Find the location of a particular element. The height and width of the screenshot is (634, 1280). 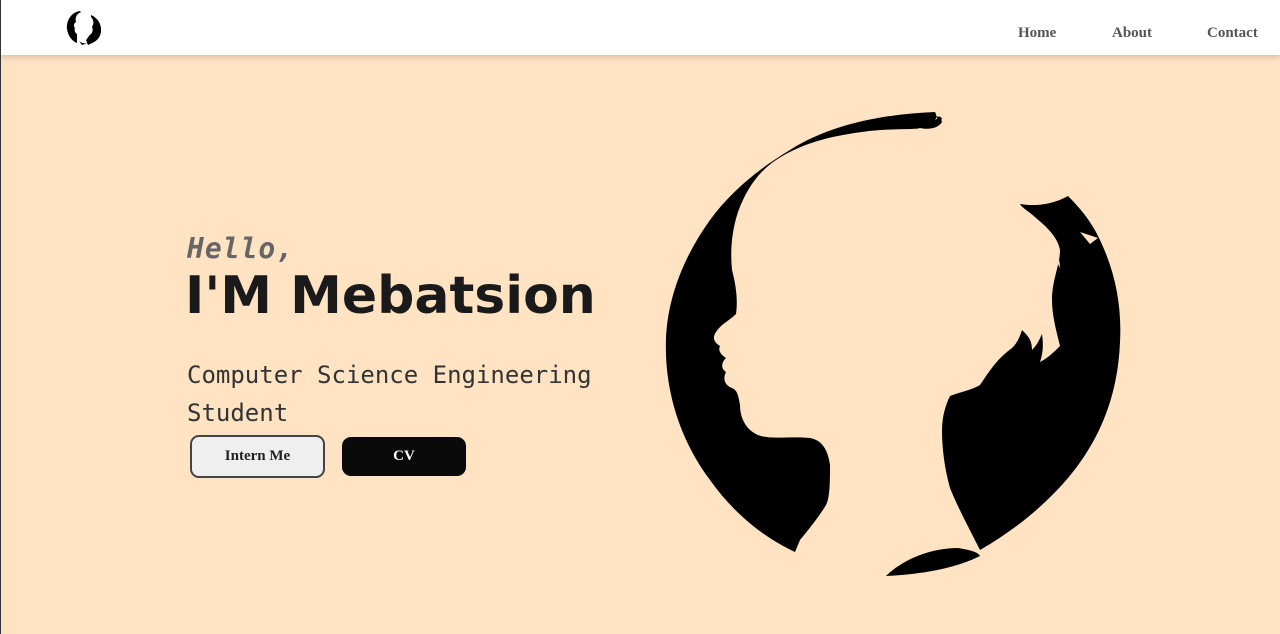

window-edge is located at coordinates (0, 317).